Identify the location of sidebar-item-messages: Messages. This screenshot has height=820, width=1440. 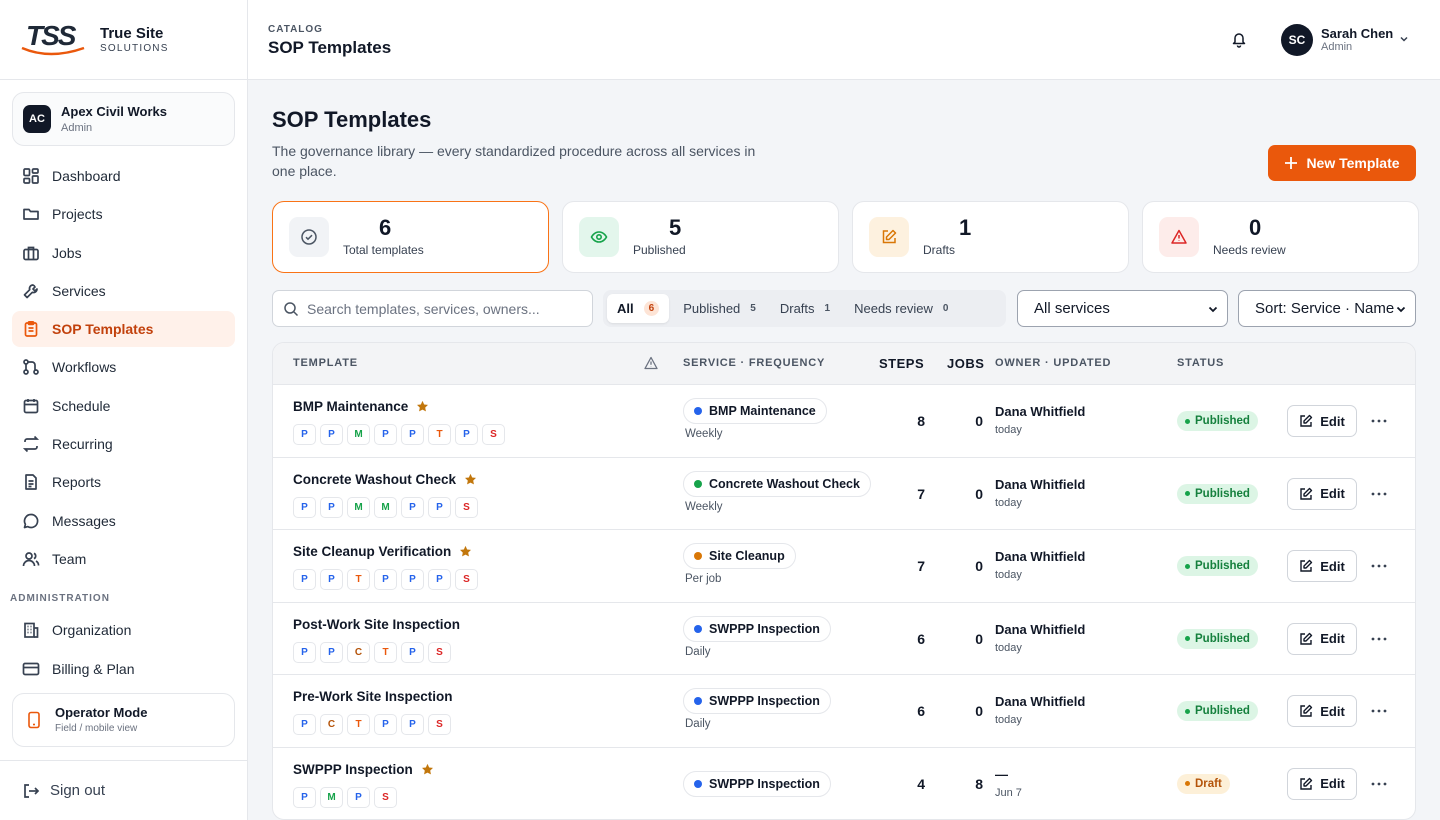
(123, 521).